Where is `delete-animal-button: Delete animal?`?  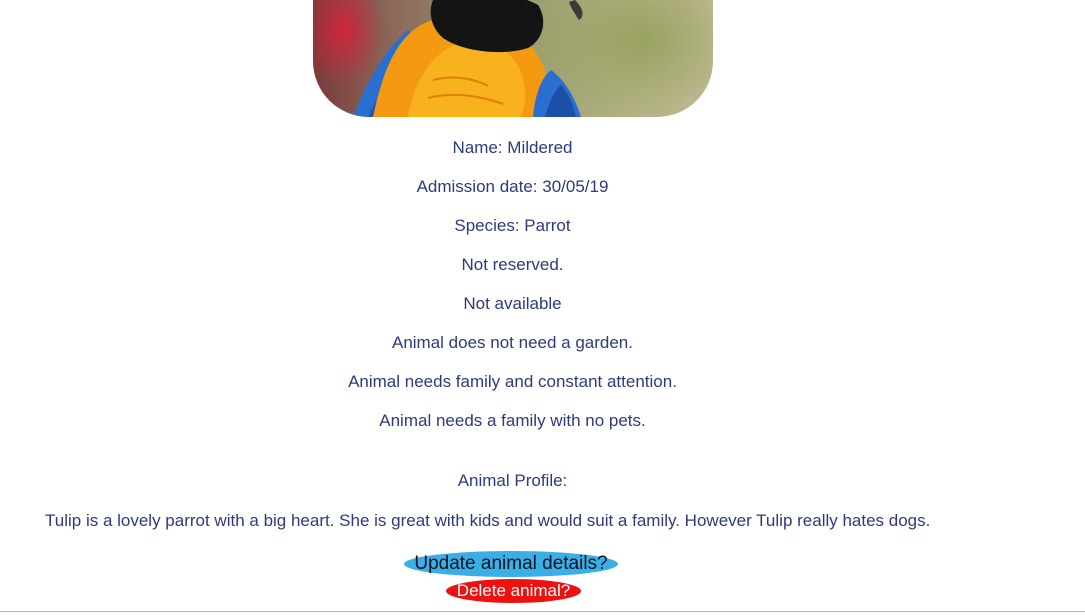 delete-animal-button: Delete animal? is located at coordinates (513, 591).